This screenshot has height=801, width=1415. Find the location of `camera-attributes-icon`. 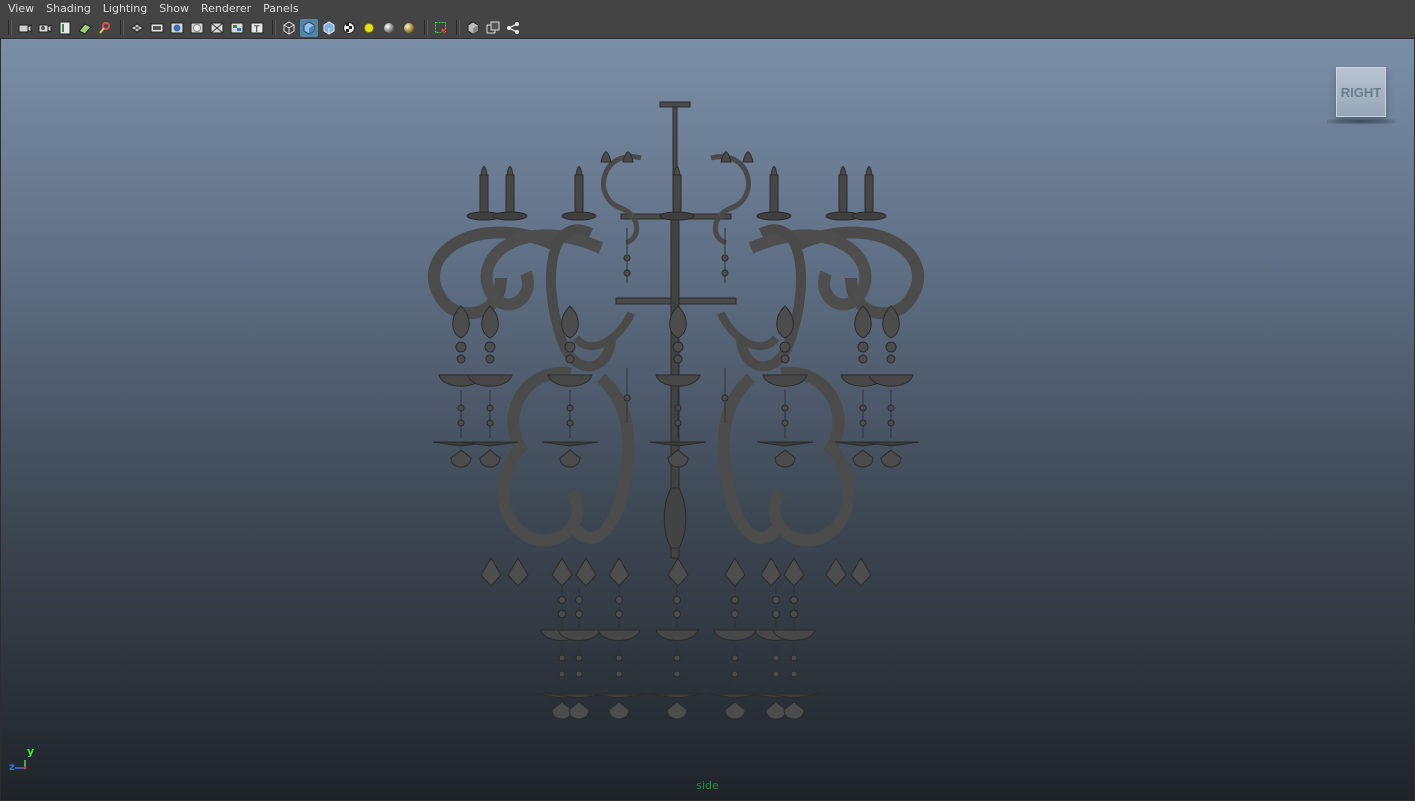

camera-attributes-icon is located at coordinates (45, 28).